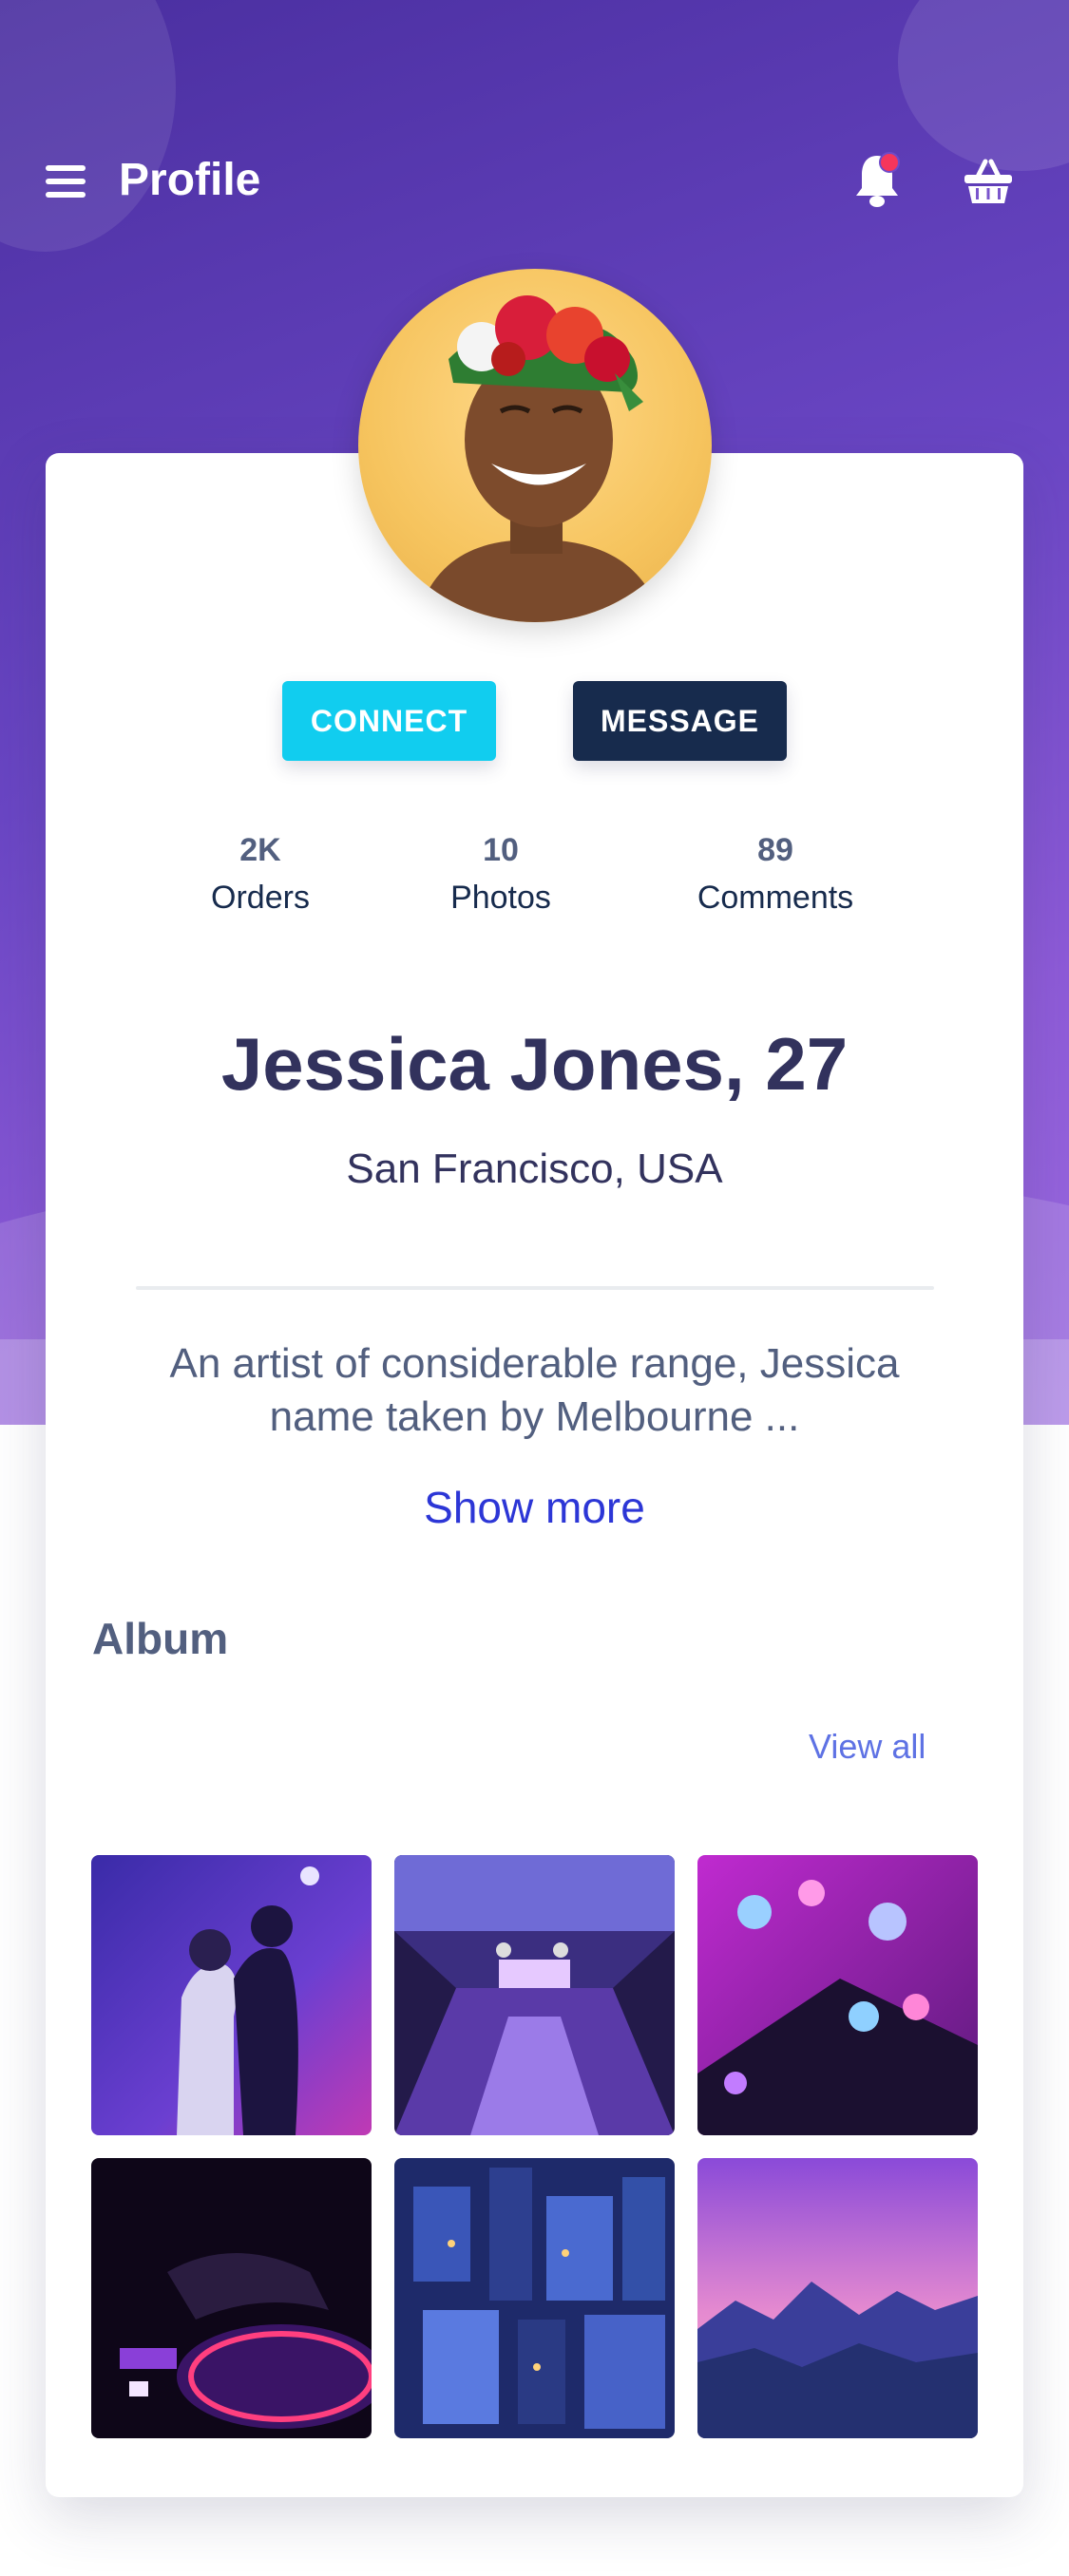 Image resolution: width=1069 pixels, height=2576 pixels. I want to click on stat-value: 2K, so click(260, 850).